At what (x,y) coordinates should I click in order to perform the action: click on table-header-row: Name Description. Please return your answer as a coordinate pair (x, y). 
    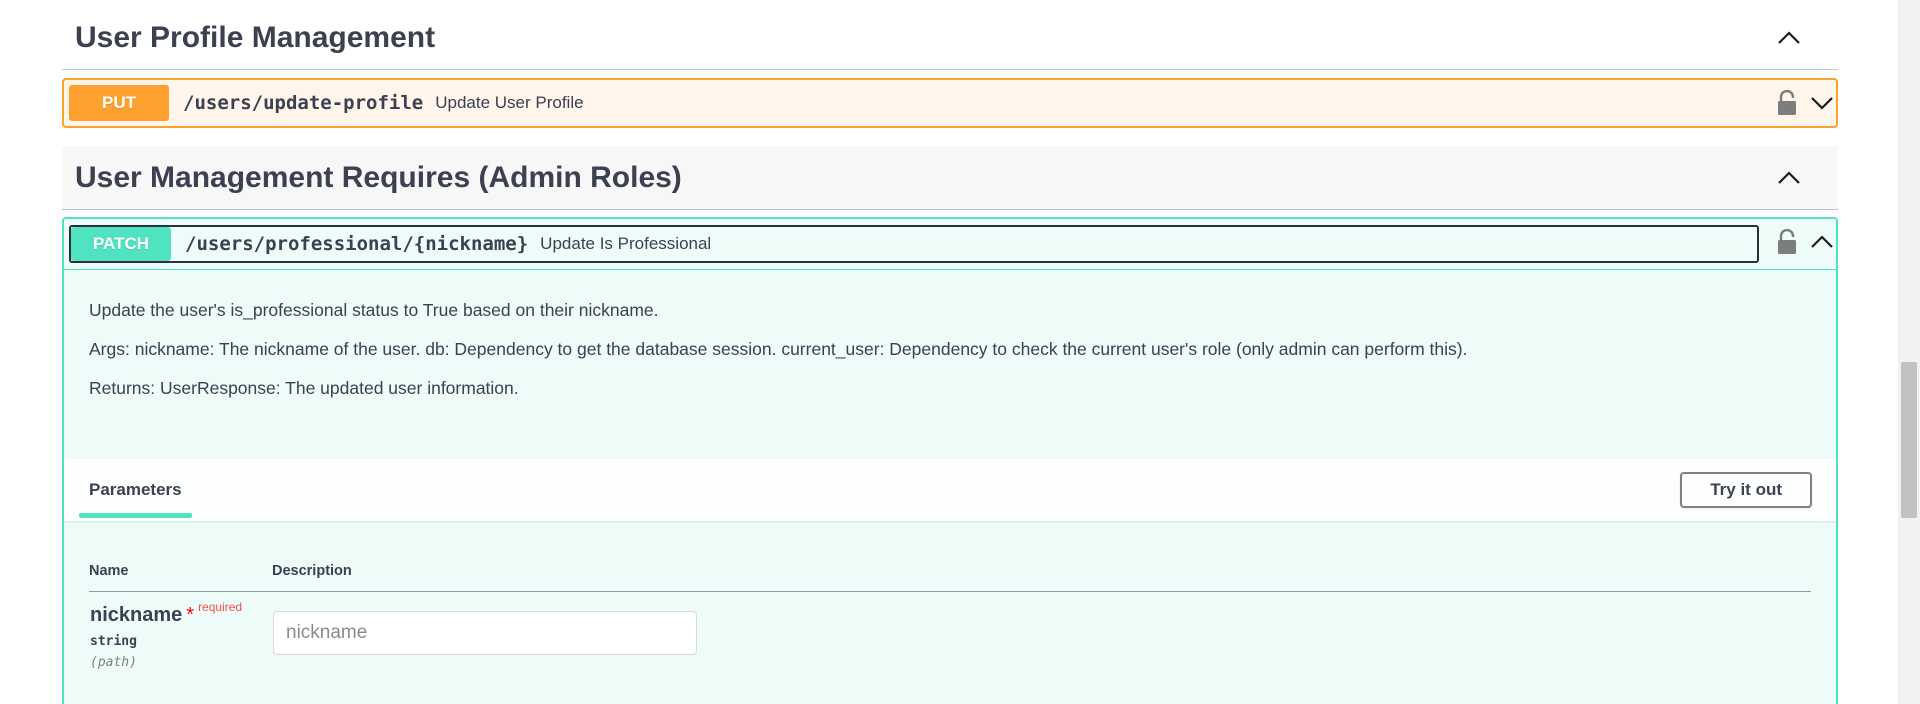
    Looking at the image, I should click on (950, 566).